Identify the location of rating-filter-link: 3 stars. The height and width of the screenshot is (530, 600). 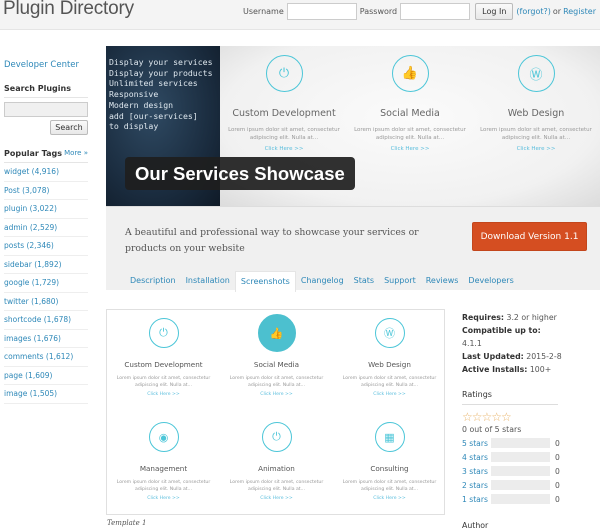
(476, 471).